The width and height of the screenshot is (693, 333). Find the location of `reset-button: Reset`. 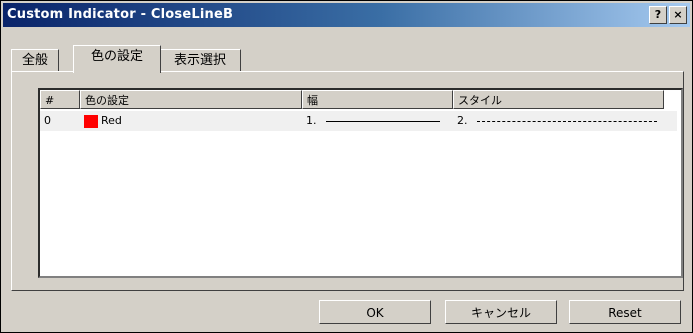

reset-button: Reset is located at coordinates (625, 312).